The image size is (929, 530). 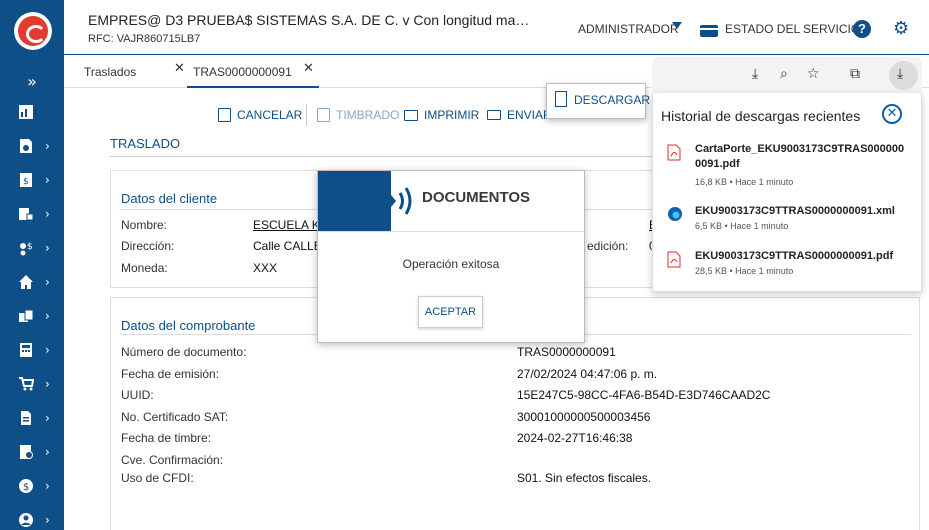 I want to click on tab-document: TRAS0000000091 ✕, so click(x=253, y=72).